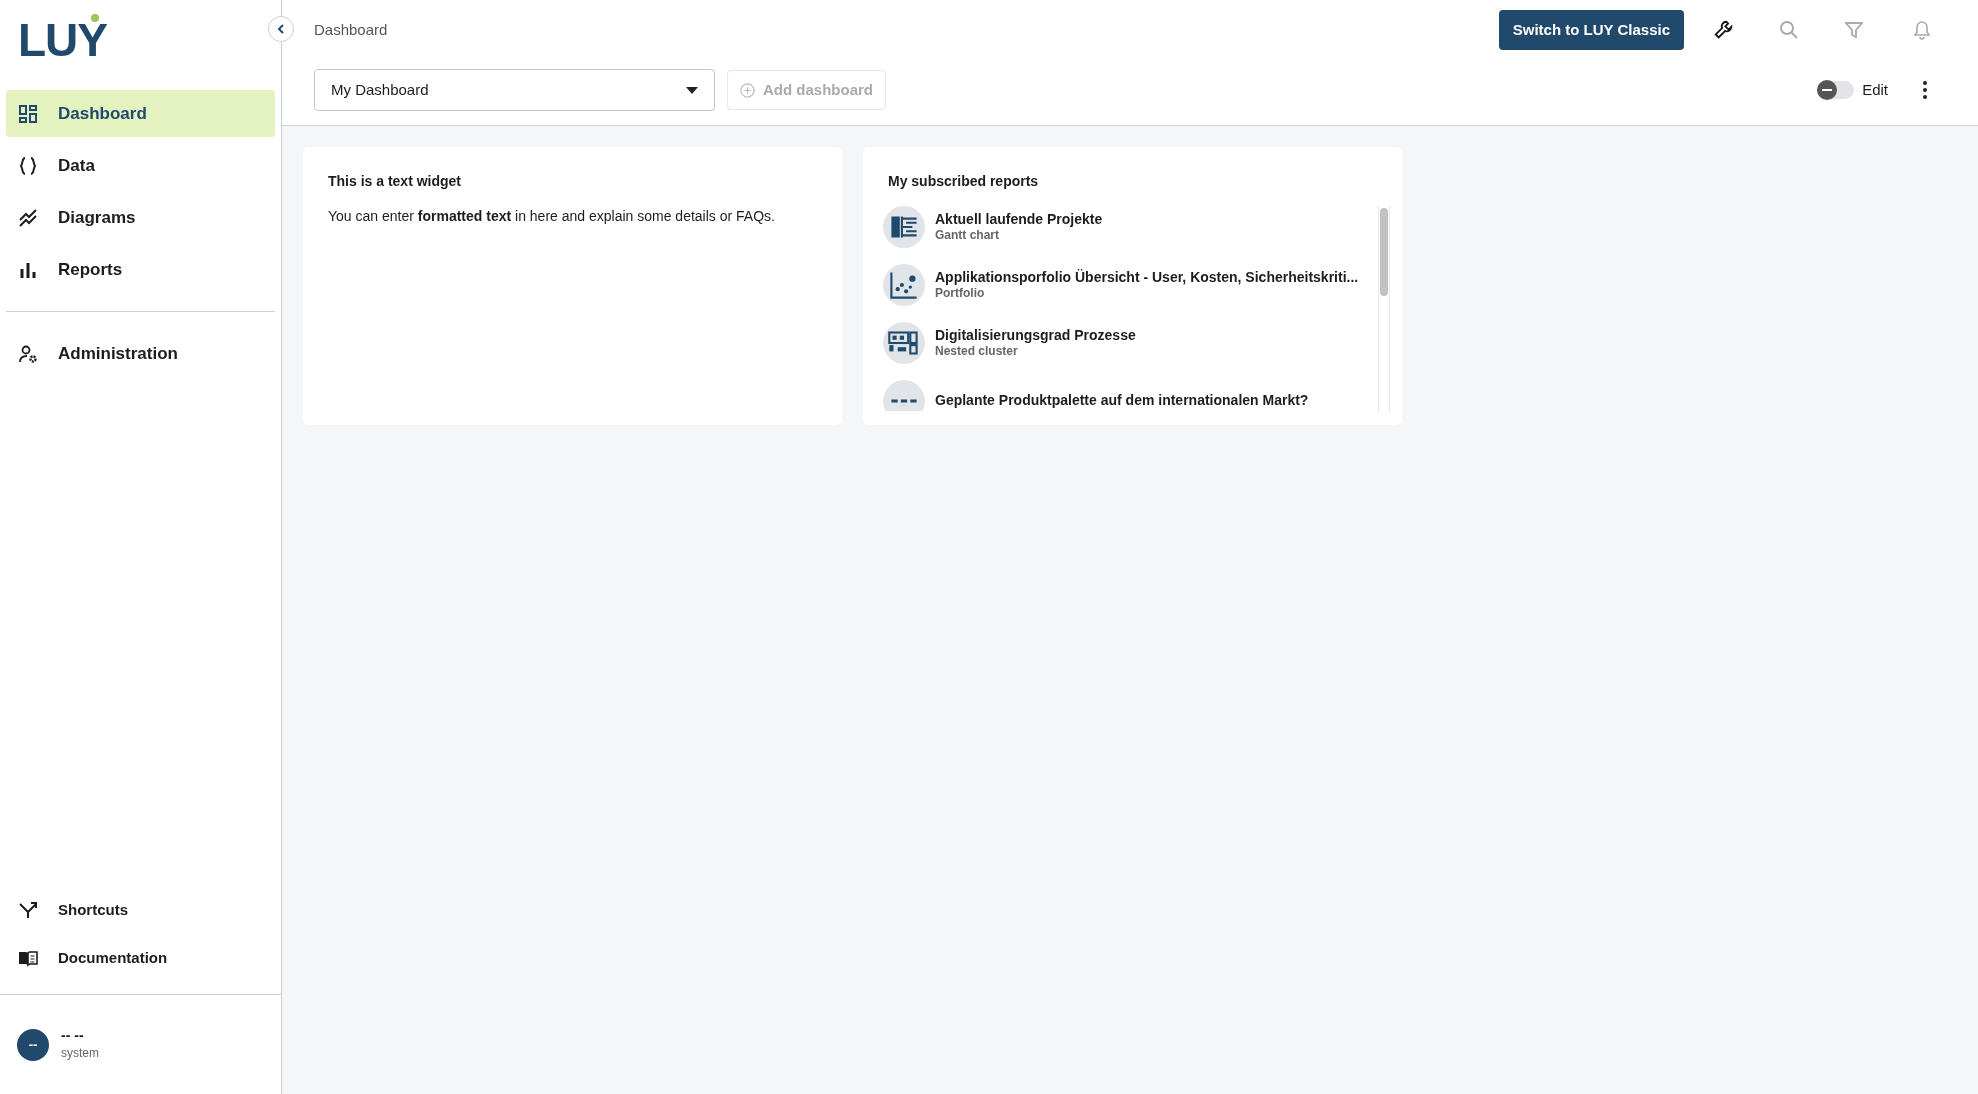 The height and width of the screenshot is (1094, 1978). What do you see at coordinates (552, 216) in the screenshot?
I see `widget-text: You can enter formatted text in here and explain some details or FAQs.` at bounding box center [552, 216].